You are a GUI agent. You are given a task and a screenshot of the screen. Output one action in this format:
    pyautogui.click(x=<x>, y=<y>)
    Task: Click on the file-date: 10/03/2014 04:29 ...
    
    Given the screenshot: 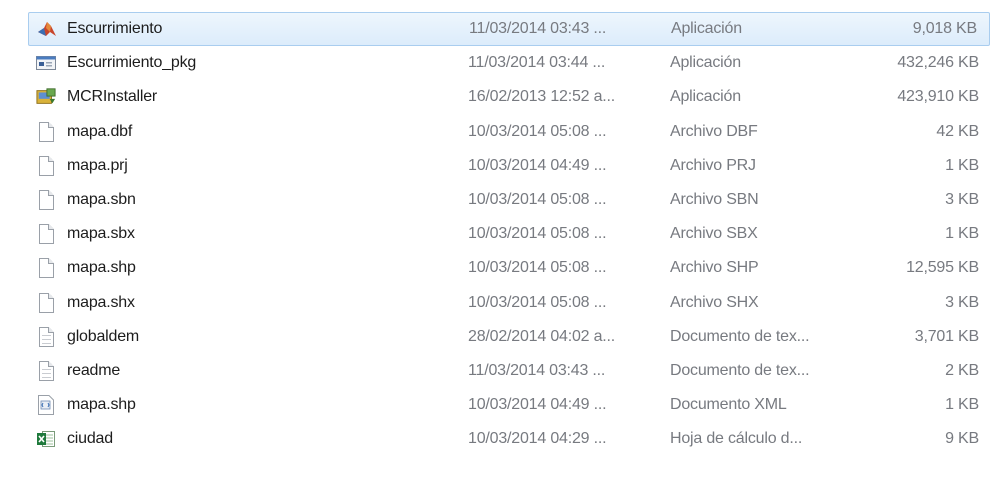 What is the action you would take?
    pyautogui.click(x=537, y=439)
    